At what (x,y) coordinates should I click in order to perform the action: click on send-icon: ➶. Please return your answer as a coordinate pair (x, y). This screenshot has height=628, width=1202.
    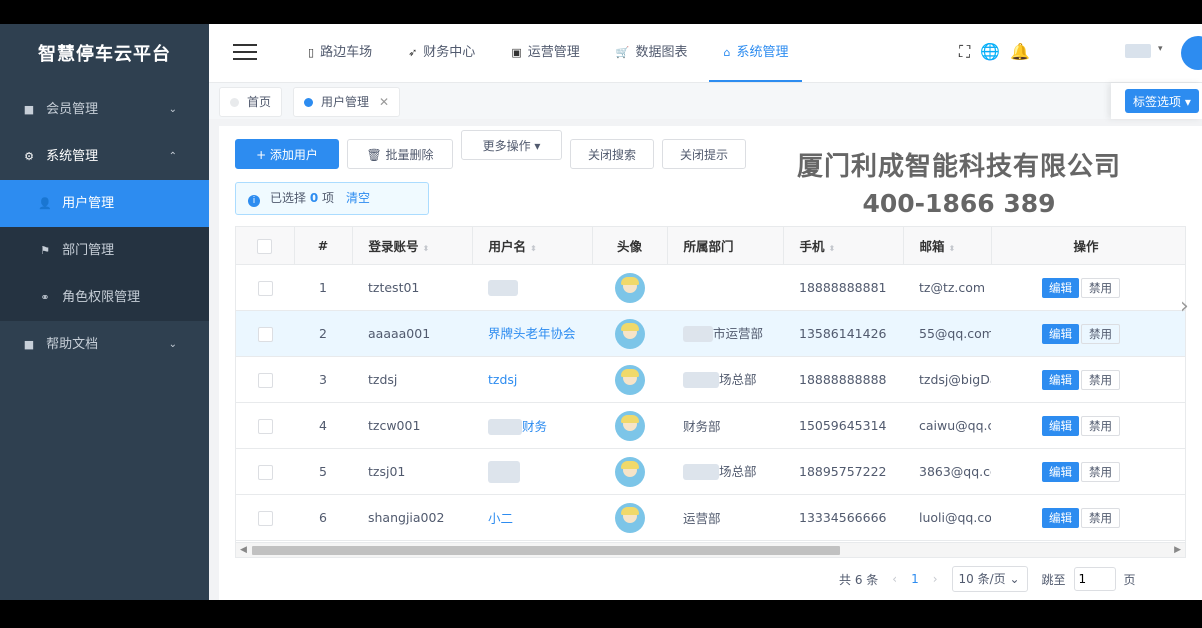
    Looking at the image, I should click on (413, 52).